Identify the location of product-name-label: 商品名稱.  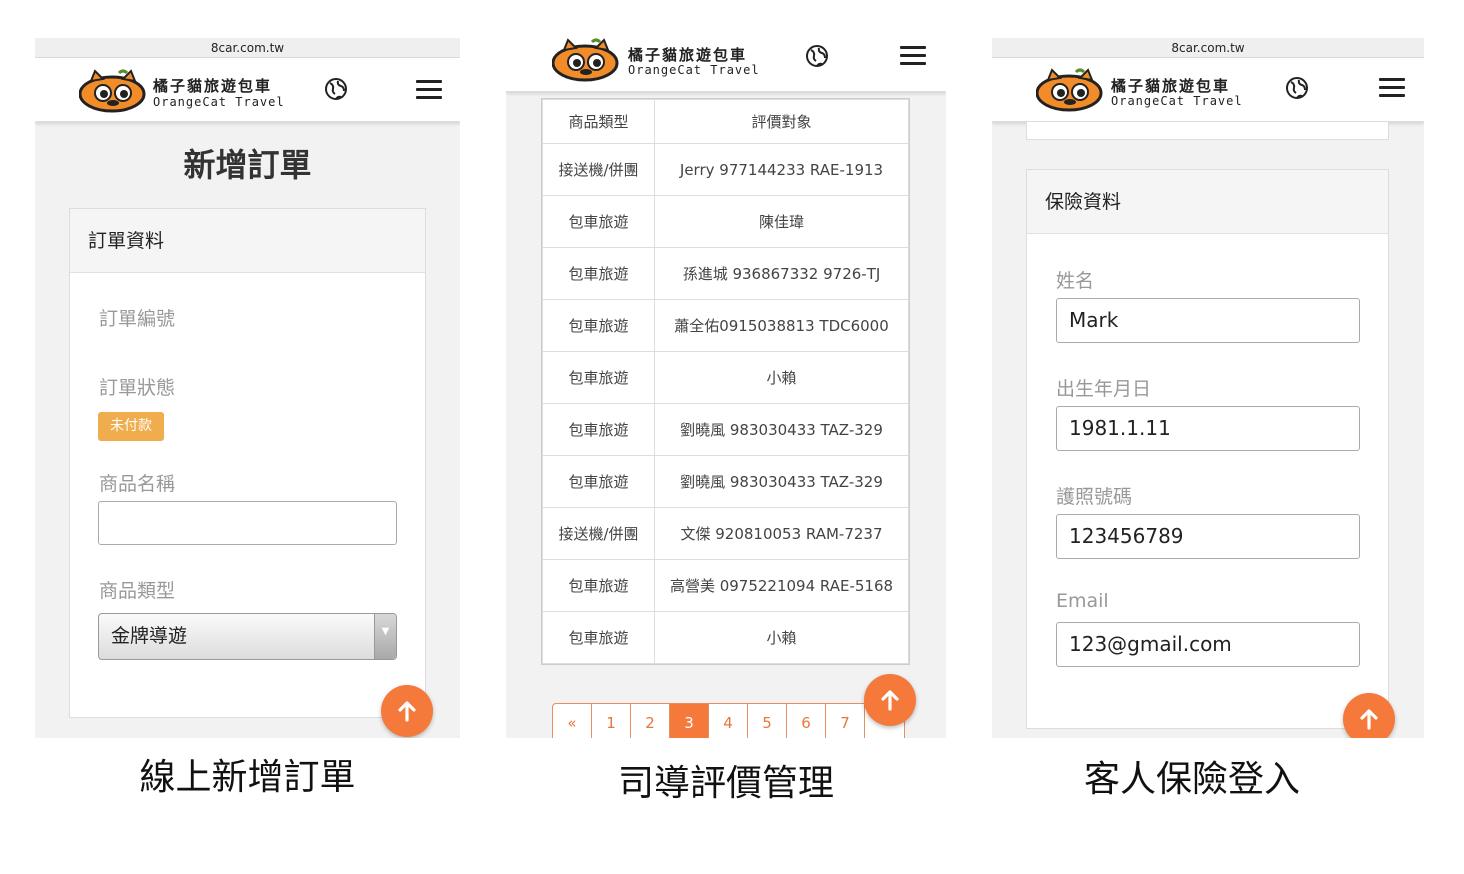
(137, 484).